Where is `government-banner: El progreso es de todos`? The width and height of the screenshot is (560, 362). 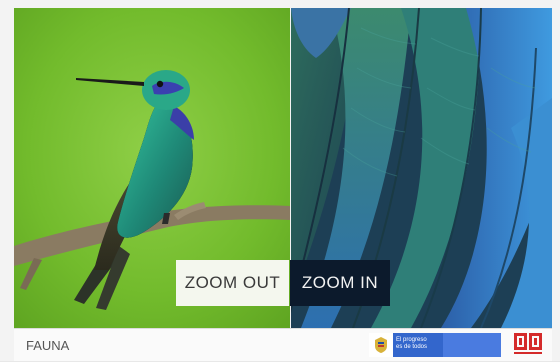
government-banner: El progreso es de todos is located at coordinates (435, 345).